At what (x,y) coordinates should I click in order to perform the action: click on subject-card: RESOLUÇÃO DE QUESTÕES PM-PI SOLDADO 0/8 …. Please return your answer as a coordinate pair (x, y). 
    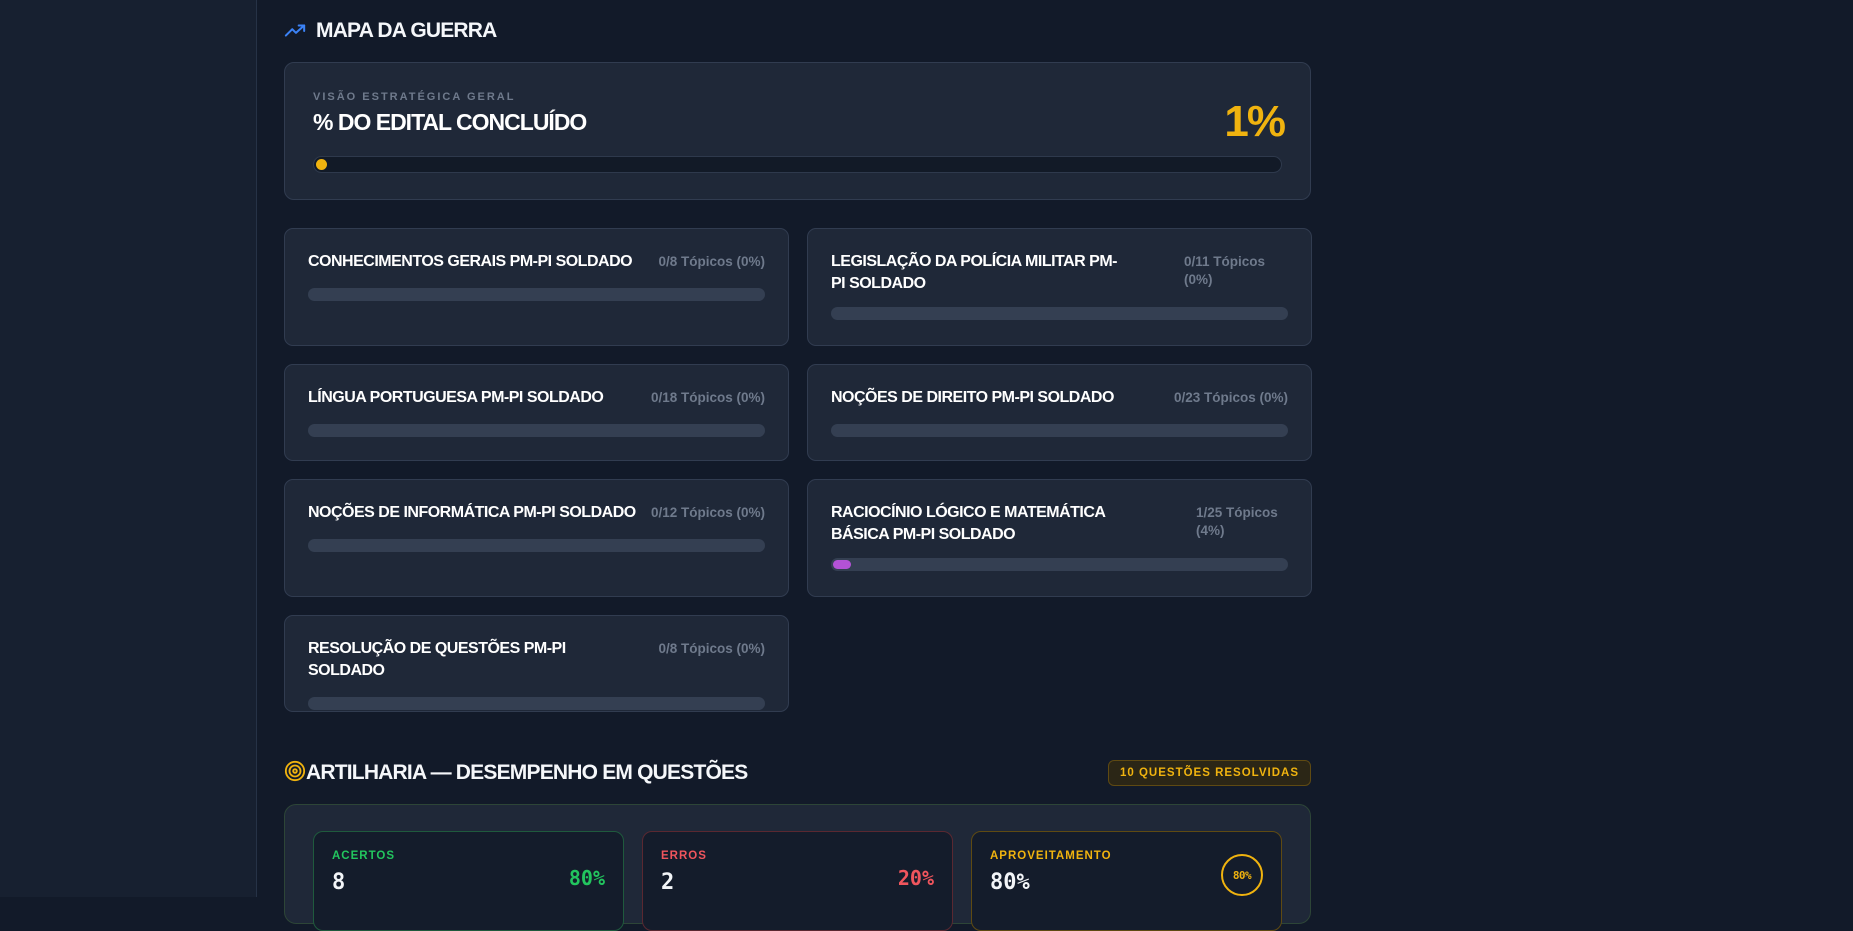
    Looking at the image, I should click on (536, 663).